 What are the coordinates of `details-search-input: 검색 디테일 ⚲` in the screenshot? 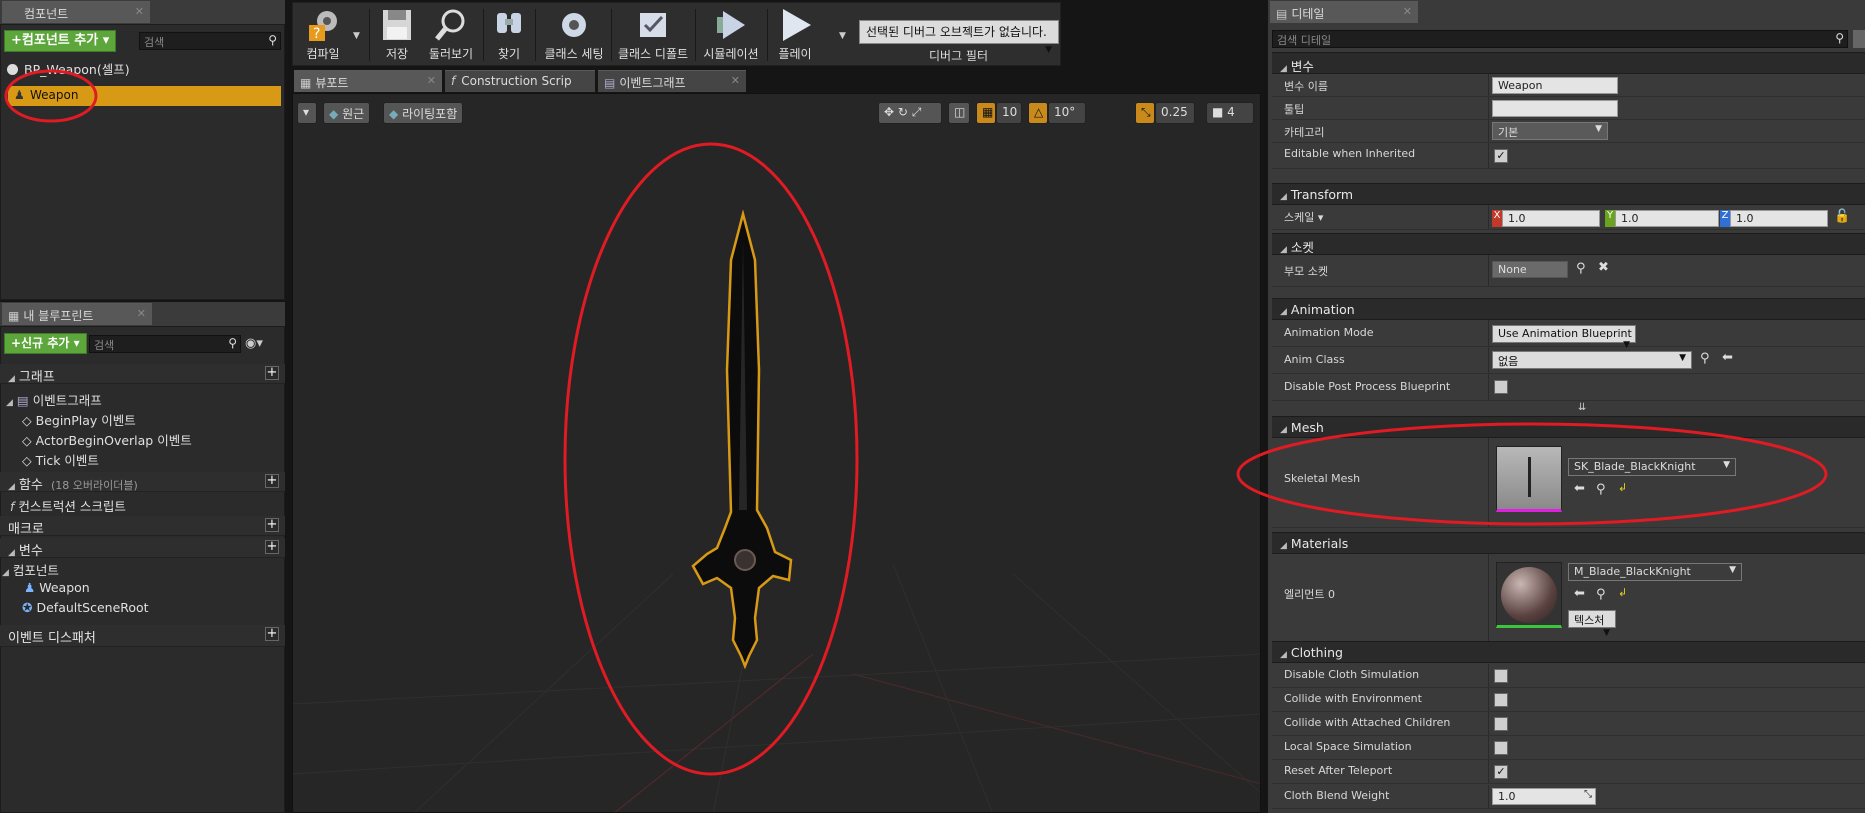 It's located at (1560, 39).